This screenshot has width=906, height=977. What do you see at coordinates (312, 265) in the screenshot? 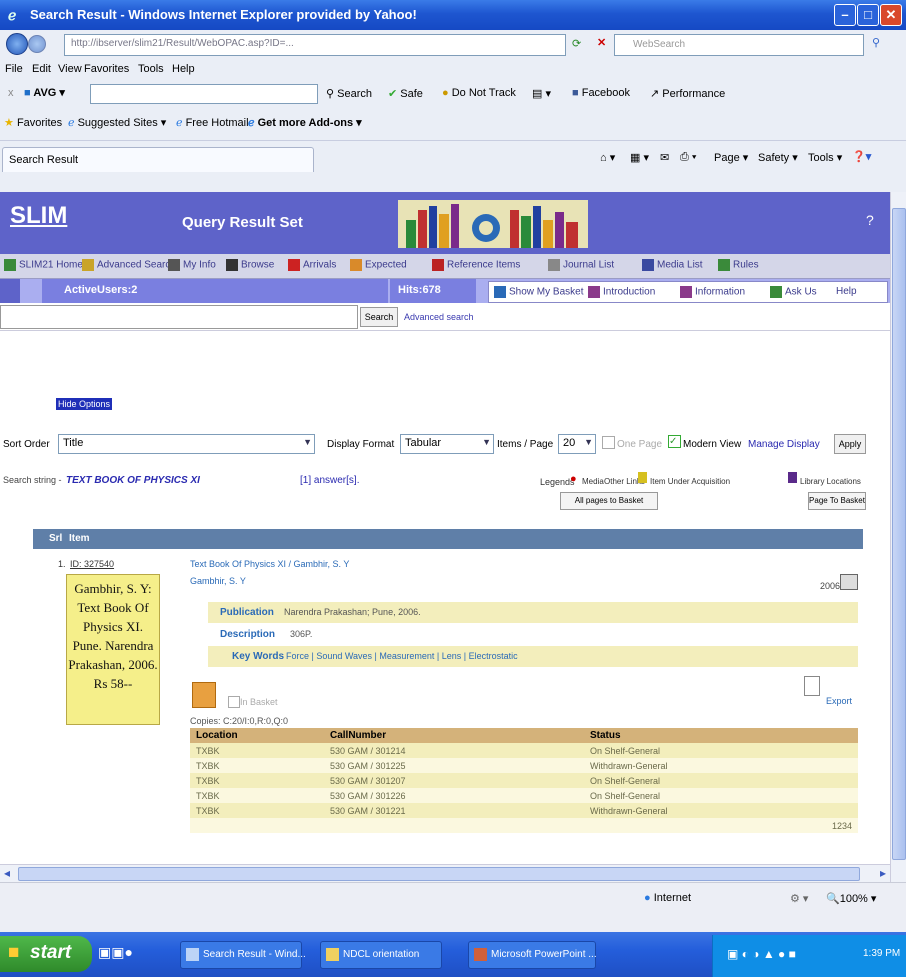
I see `menu-arrivals: Arrivals` at bounding box center [312, 265].